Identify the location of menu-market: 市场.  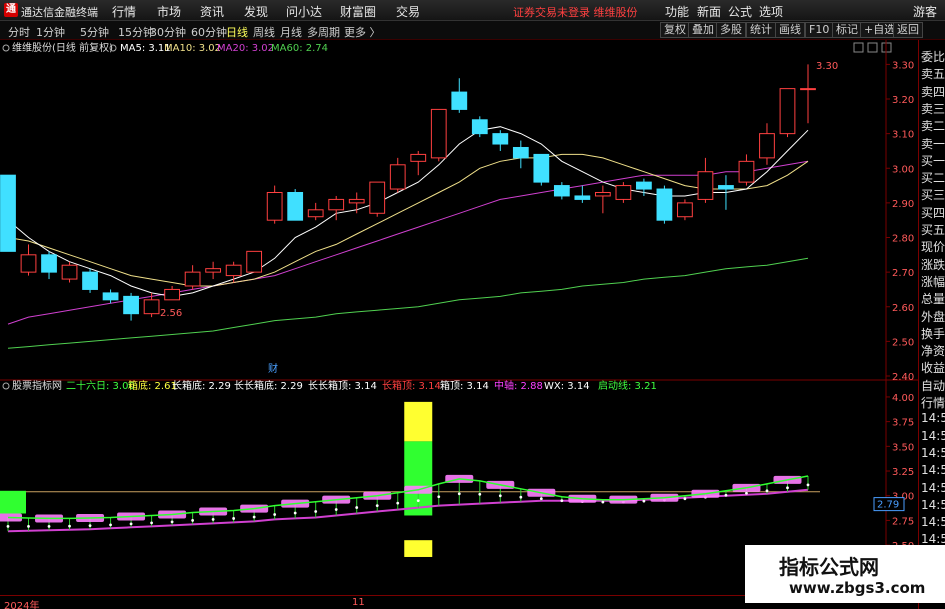
(169, 11).